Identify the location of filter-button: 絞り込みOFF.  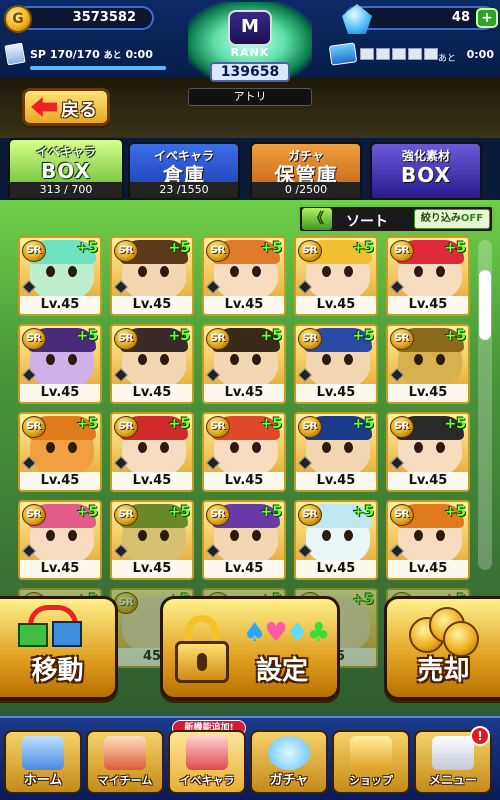
(452, 219).